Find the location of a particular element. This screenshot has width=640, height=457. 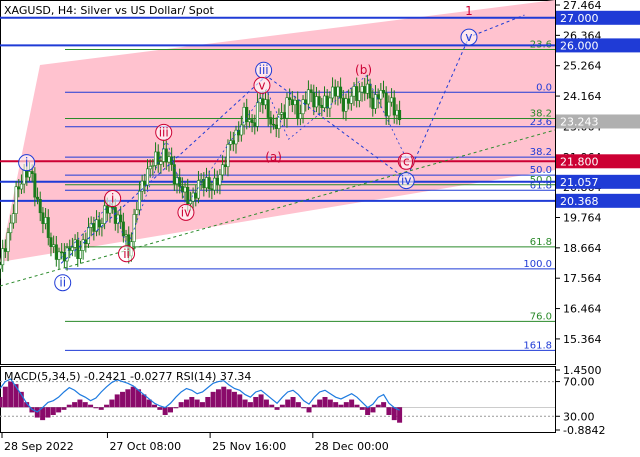

price-tick-label: 25.264 is located at coordinates (582, 66).